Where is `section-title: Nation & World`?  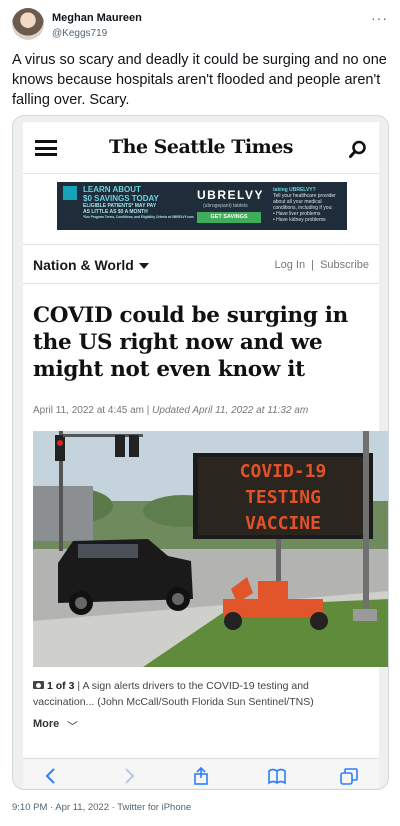 section-title: Nation & World is located at coordinates (83, 265).